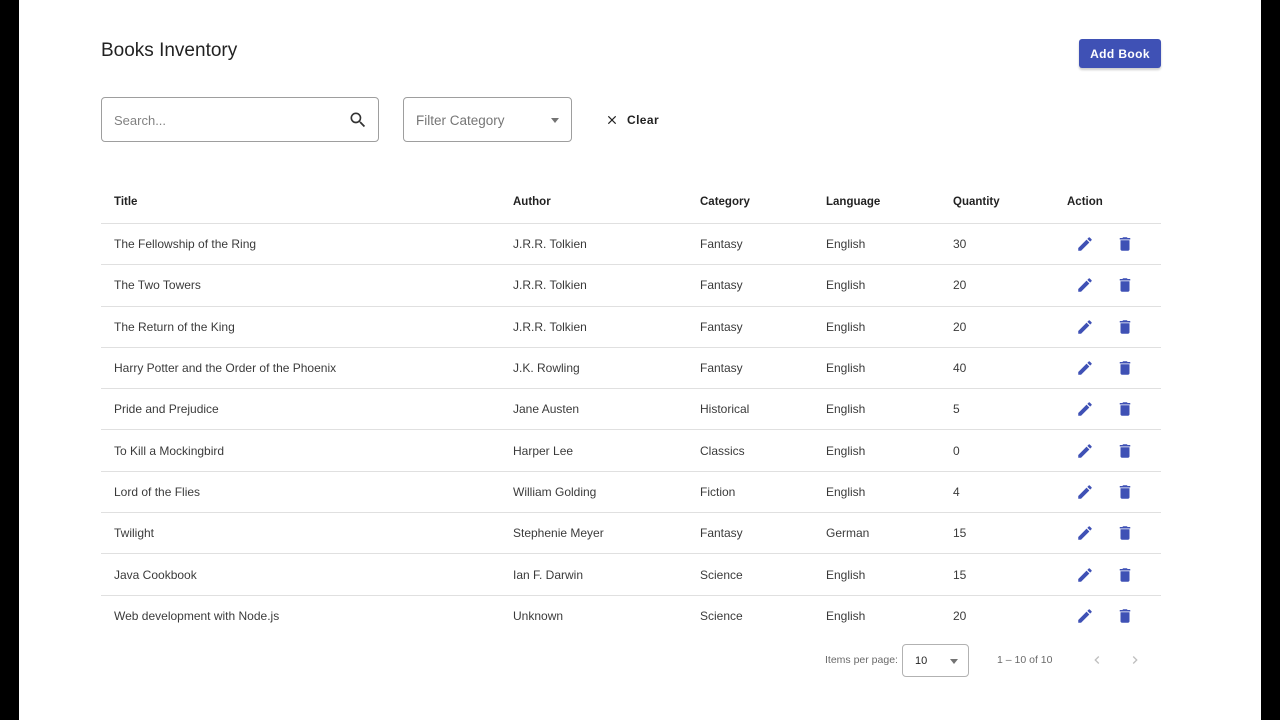 This screenshot has height=720, width=1280. I want to click on clear-button-label: Clear, so click(643, 120).